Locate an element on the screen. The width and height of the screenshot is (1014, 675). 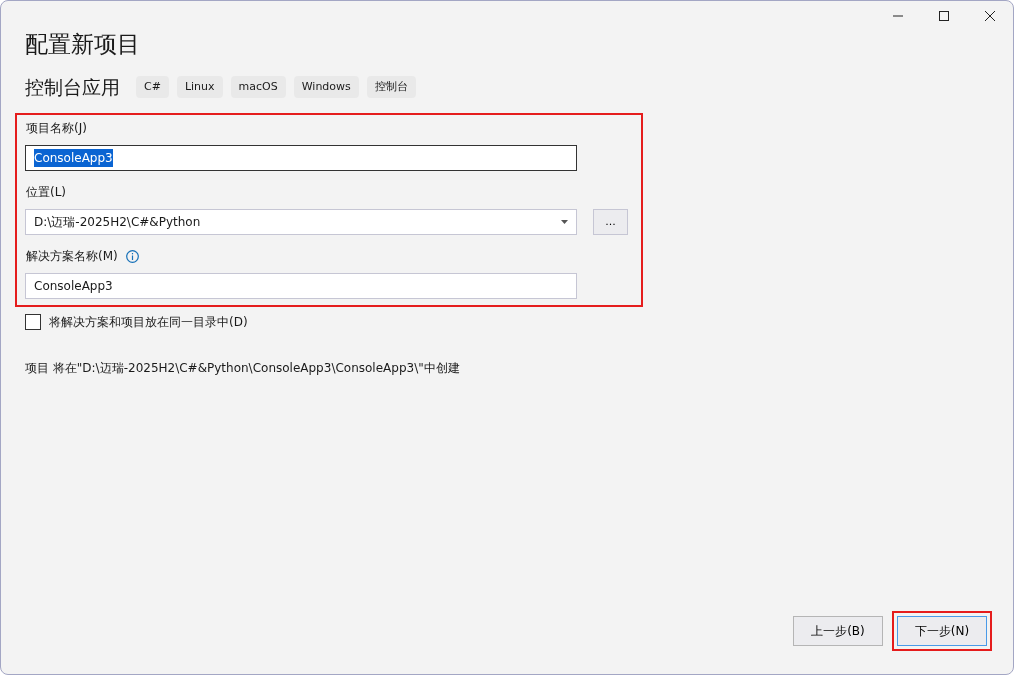
checkbox is located at coordinates (33, 322).